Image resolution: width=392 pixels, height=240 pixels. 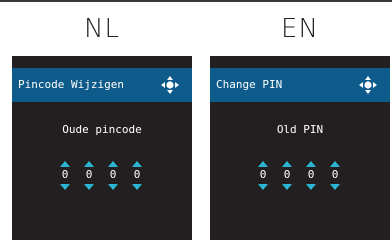 What do you see at coordinates (300, 85) in the screenshot?
I see `screen-header: Change PIN` at bounding box center [300, 85].